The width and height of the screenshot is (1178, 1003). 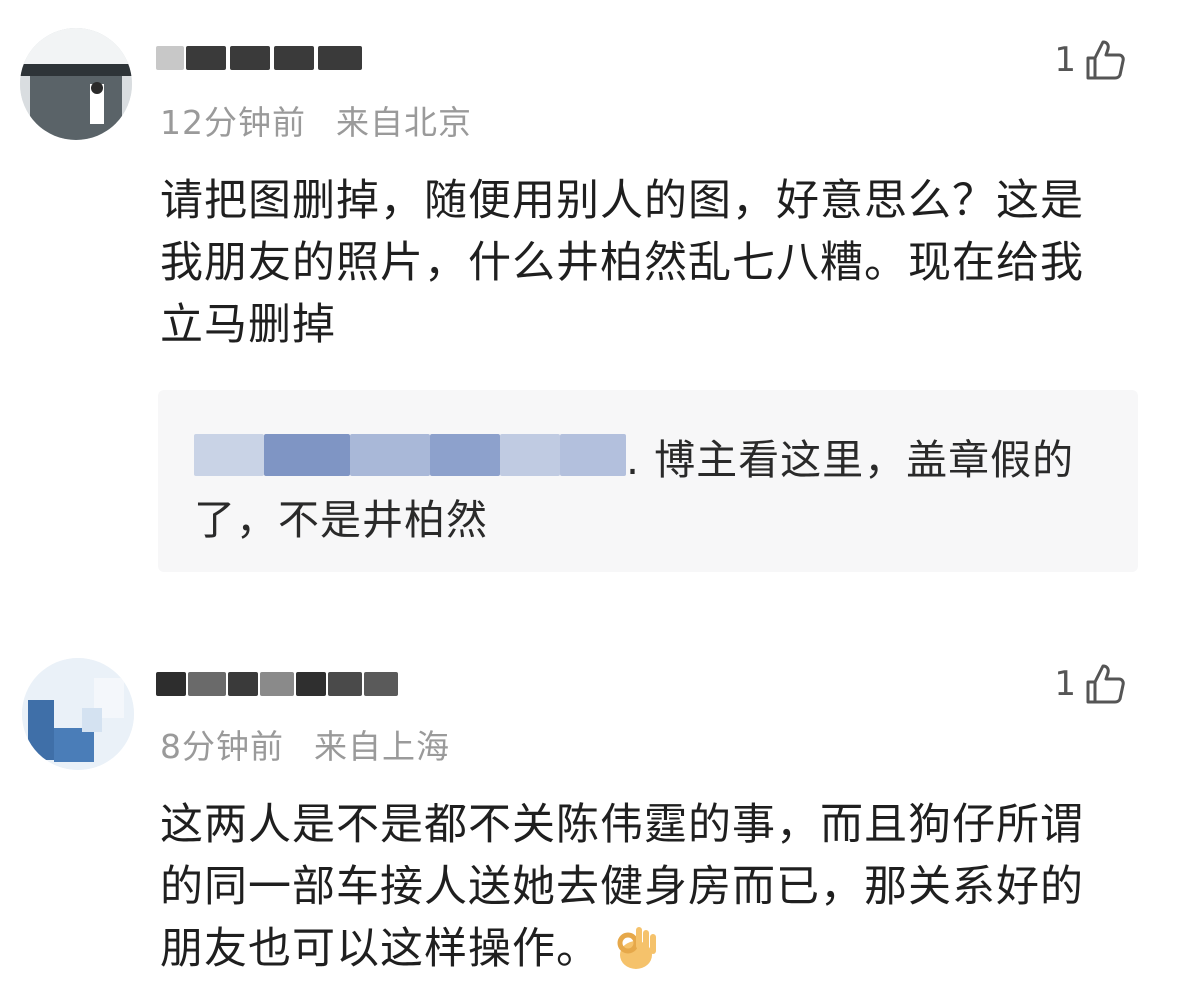 What do you see at coordinates (636, 948) in the screenshot?
I see `ok-hand-emoji` at bounding box center [636, 948].